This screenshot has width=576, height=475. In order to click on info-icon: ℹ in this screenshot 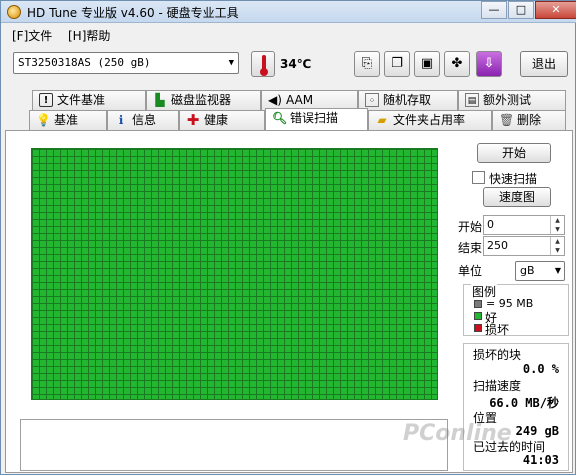, I will do `click(121, 120)`.